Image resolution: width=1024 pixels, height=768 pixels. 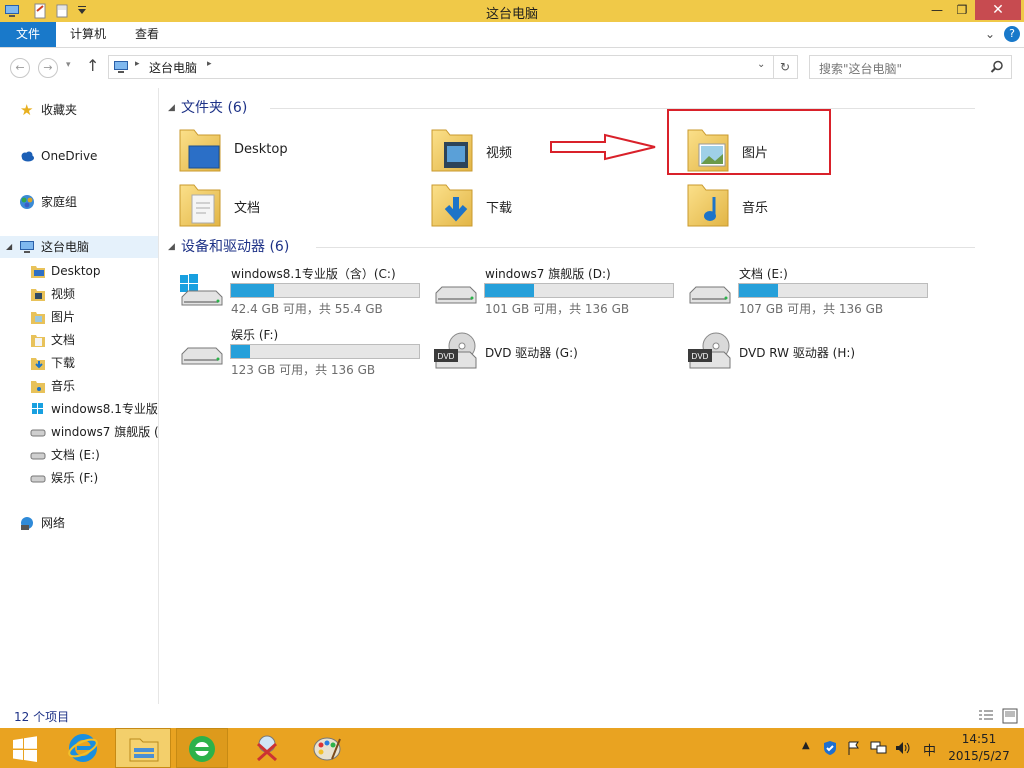 I want to click on nav-downloads: 下载, so click(x=79, y=363).